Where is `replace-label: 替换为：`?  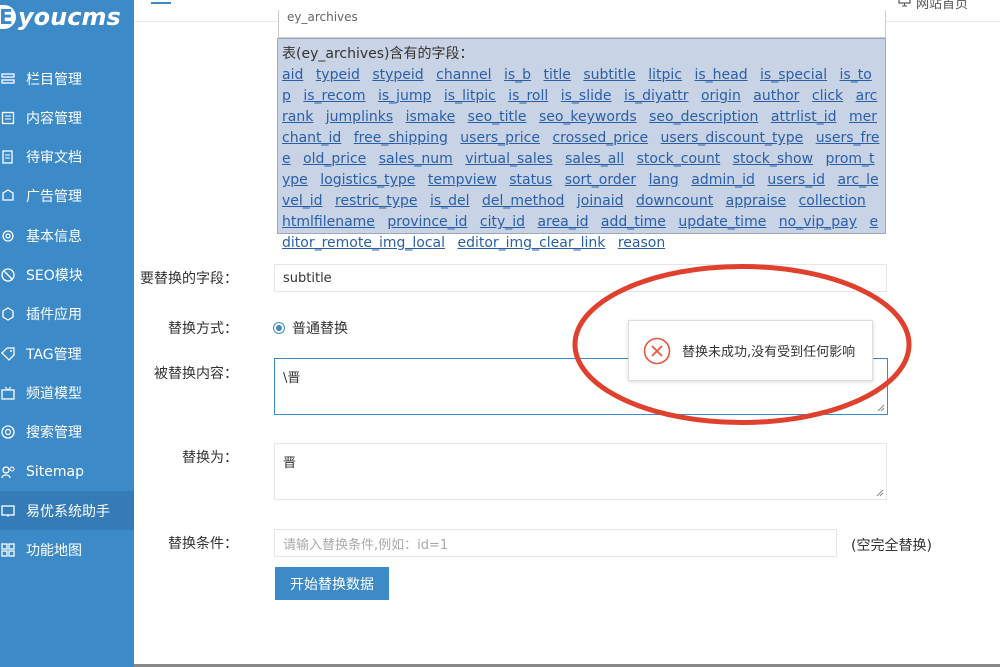 replace-label: 替换为： is located at coordinates (210, 458).